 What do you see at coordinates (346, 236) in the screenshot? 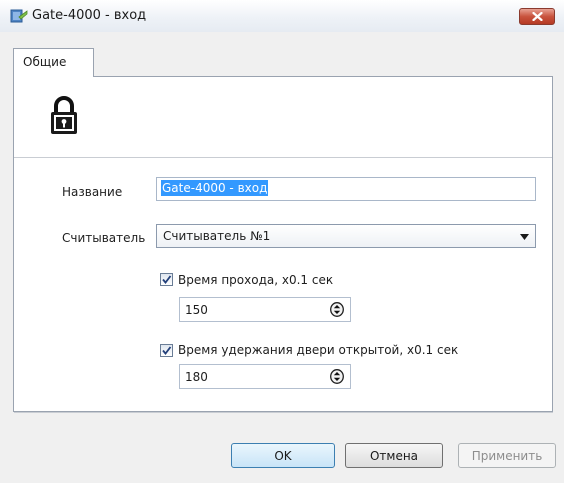
I see `reader-select: Считыватель №1` at bounding box center [346, 236].